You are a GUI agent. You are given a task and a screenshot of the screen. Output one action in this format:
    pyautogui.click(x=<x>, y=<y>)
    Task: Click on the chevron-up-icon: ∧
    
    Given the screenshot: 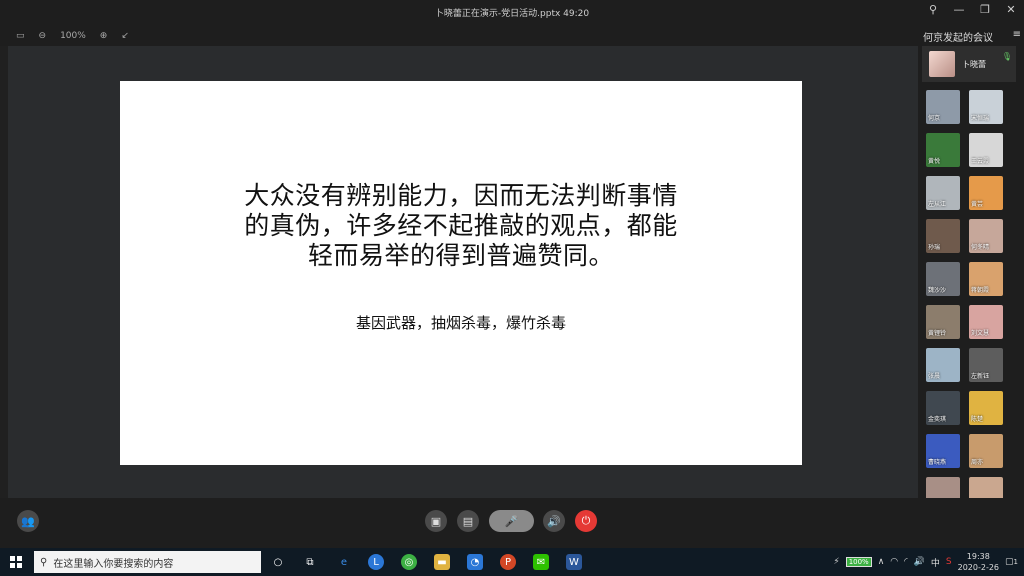 What is the action you would take?
    pyautogui.click(x=881, y=562)
    